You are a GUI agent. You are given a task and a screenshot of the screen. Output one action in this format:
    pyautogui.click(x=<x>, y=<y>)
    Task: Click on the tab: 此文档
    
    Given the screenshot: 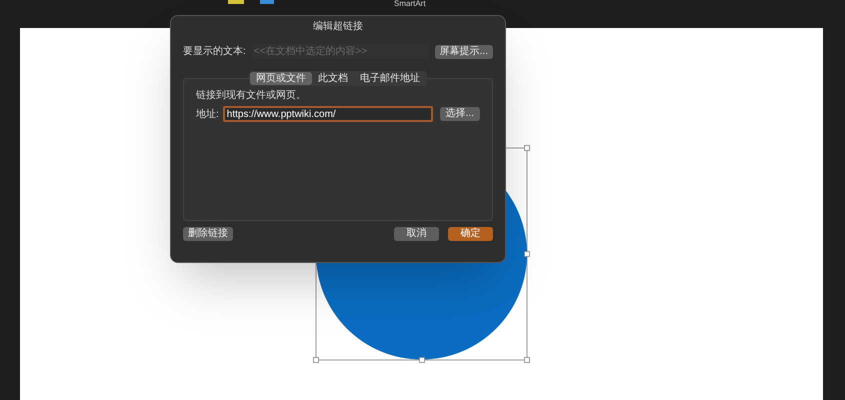 What is the action you would take?
    pyautogui.click(x=333, y=78)
    